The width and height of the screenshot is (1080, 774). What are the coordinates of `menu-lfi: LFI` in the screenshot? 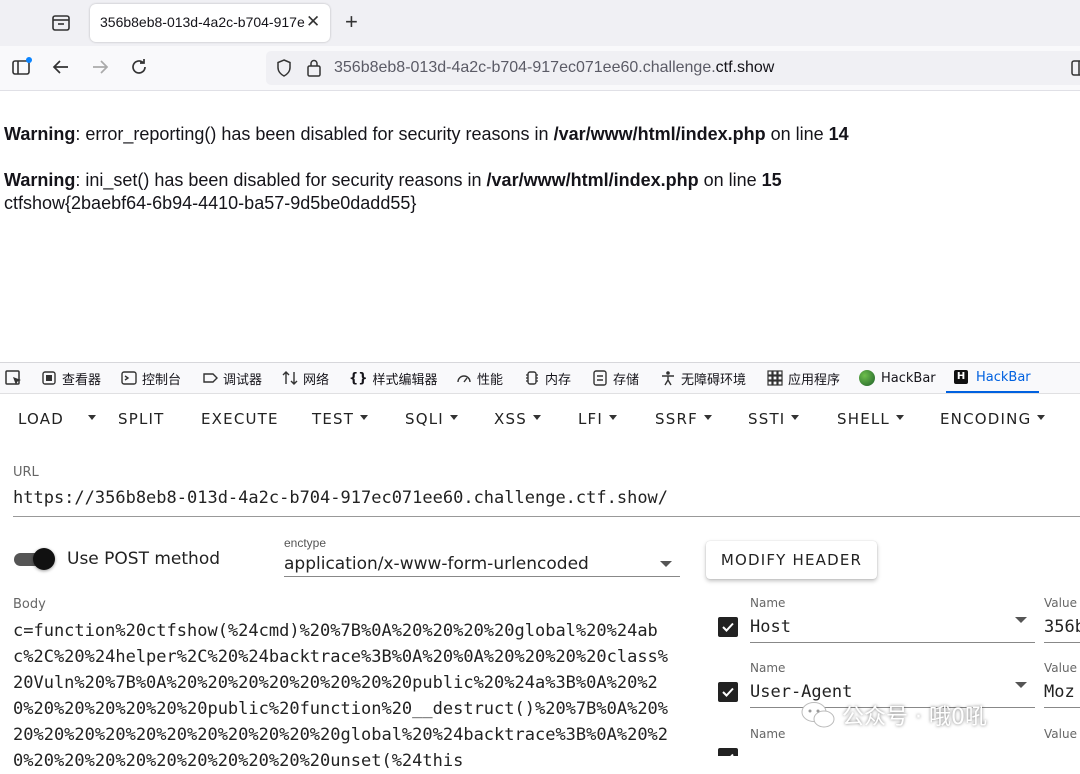 It's located at (598, 419).